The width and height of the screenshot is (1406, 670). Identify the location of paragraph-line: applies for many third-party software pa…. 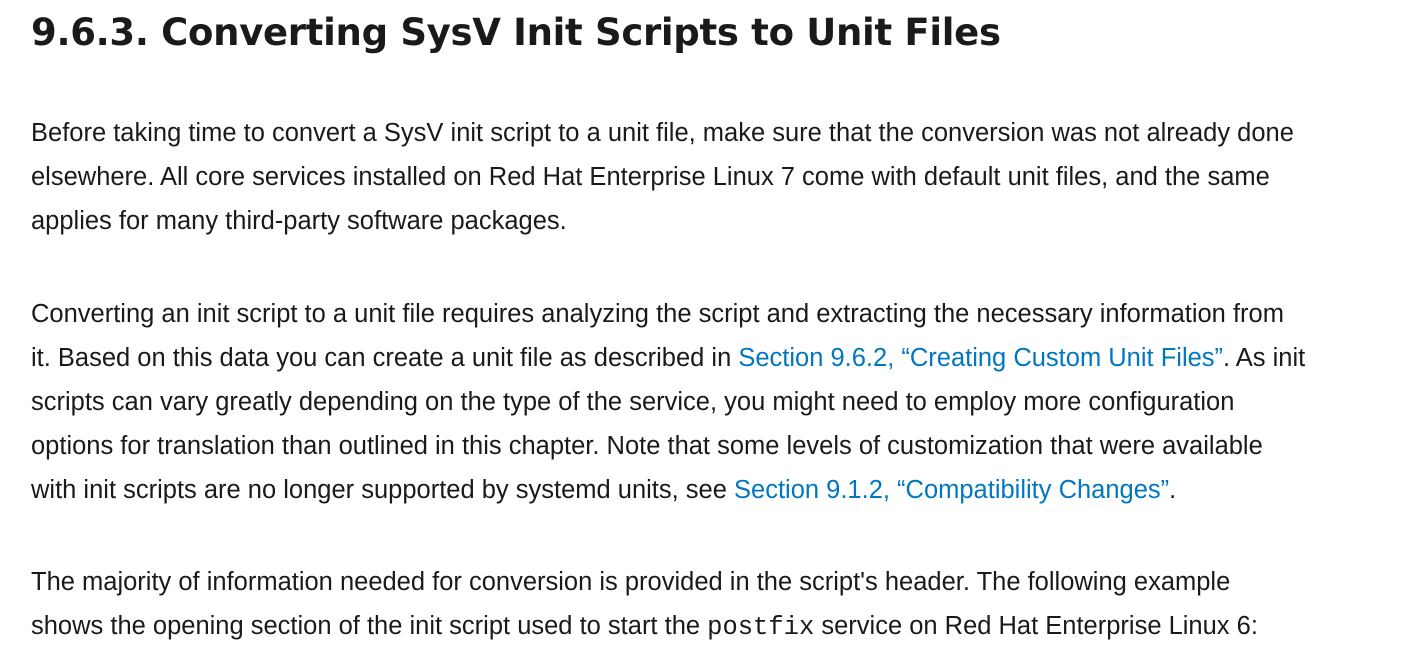
(299, 221).